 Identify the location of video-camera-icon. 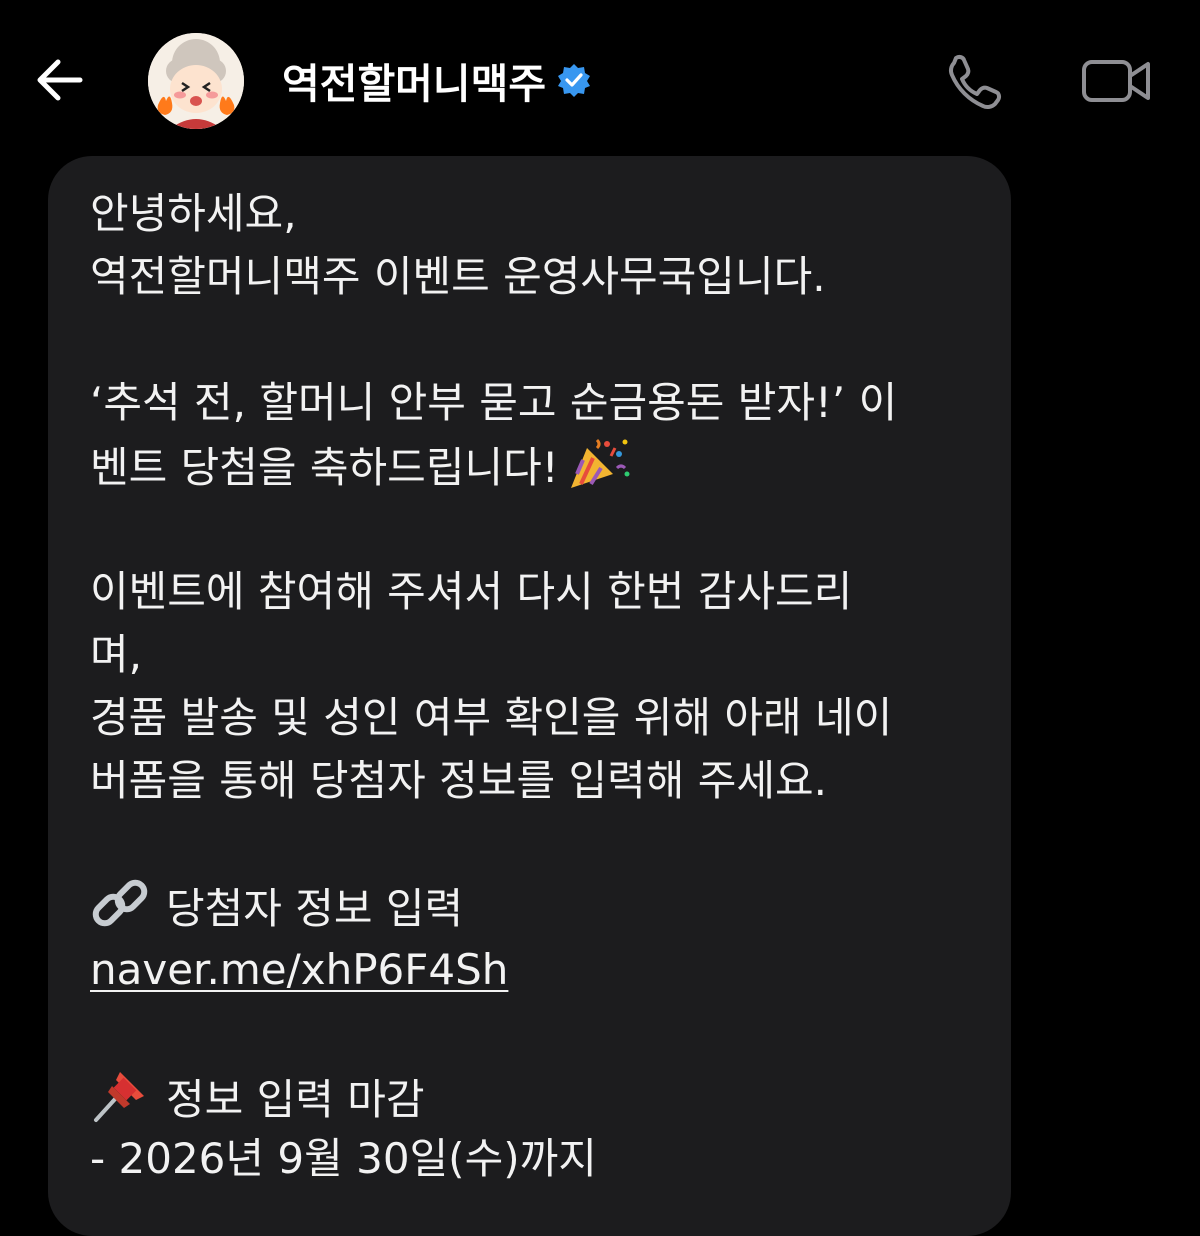
(1116, 81).